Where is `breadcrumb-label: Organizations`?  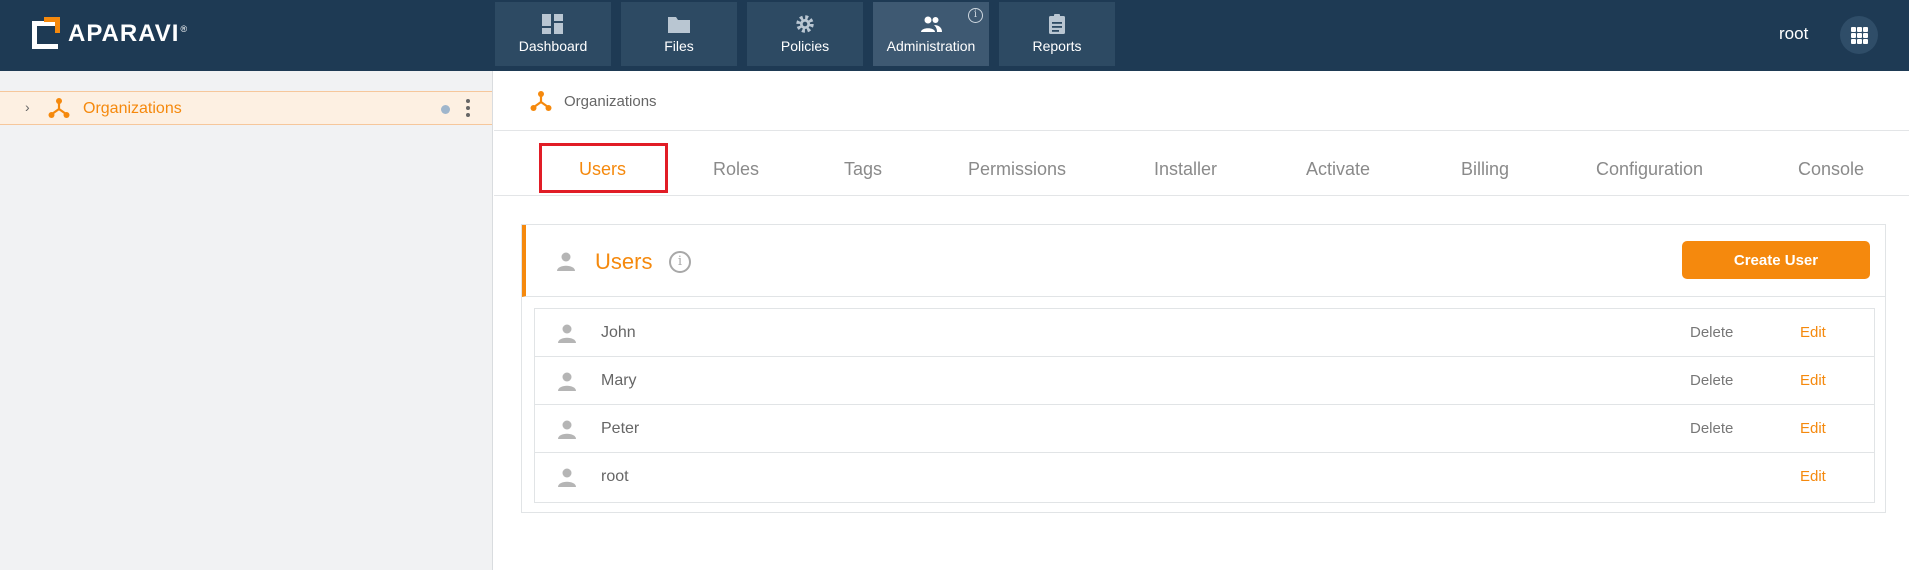 breadcrumb-label: Organizations is located at coordinates (610, 101).